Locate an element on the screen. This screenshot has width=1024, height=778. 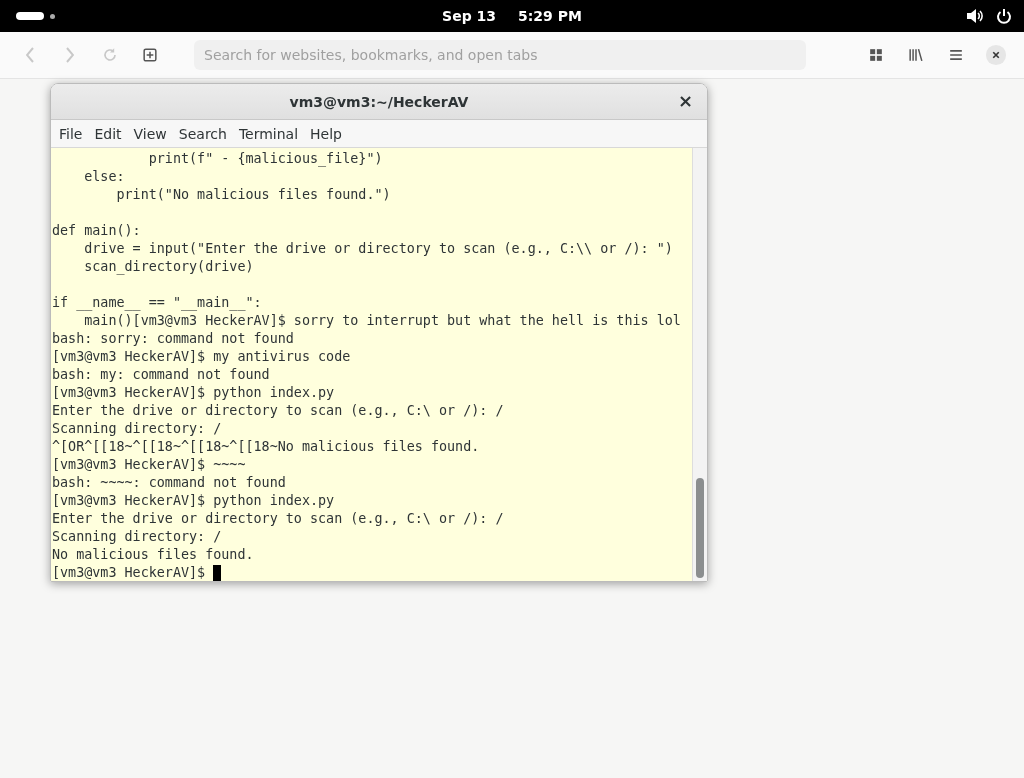
window-title: vm3@vm3:~/HeckerAV is located at coordinates (379, 101).